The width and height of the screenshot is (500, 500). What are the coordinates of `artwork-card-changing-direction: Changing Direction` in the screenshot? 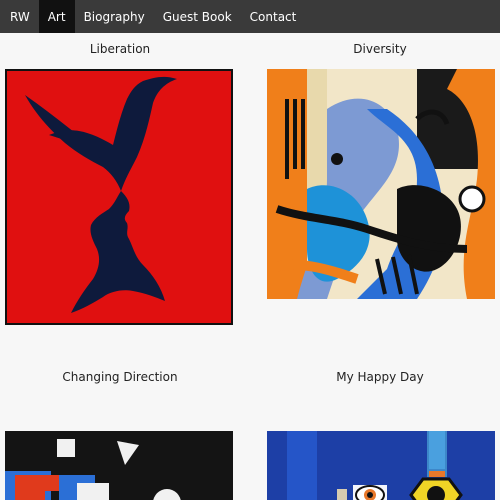 It's located at (120, 434).